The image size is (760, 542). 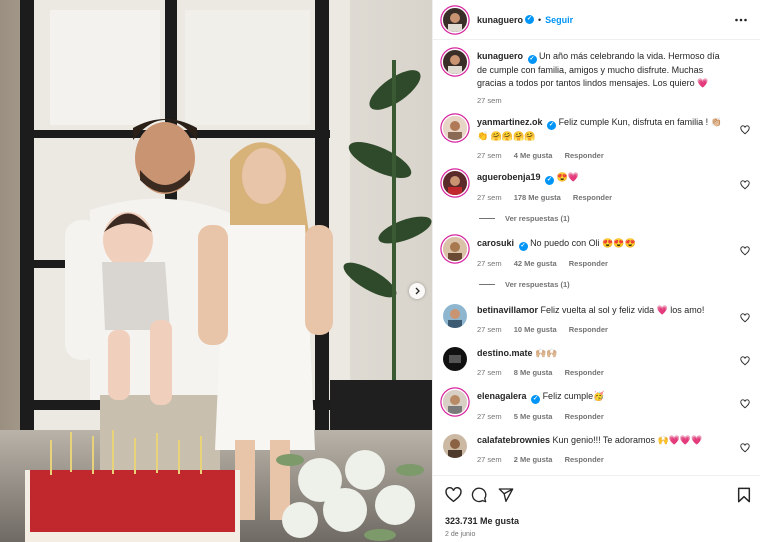 I want to click on more-horizontal-icon, so click(x=741, y=20).